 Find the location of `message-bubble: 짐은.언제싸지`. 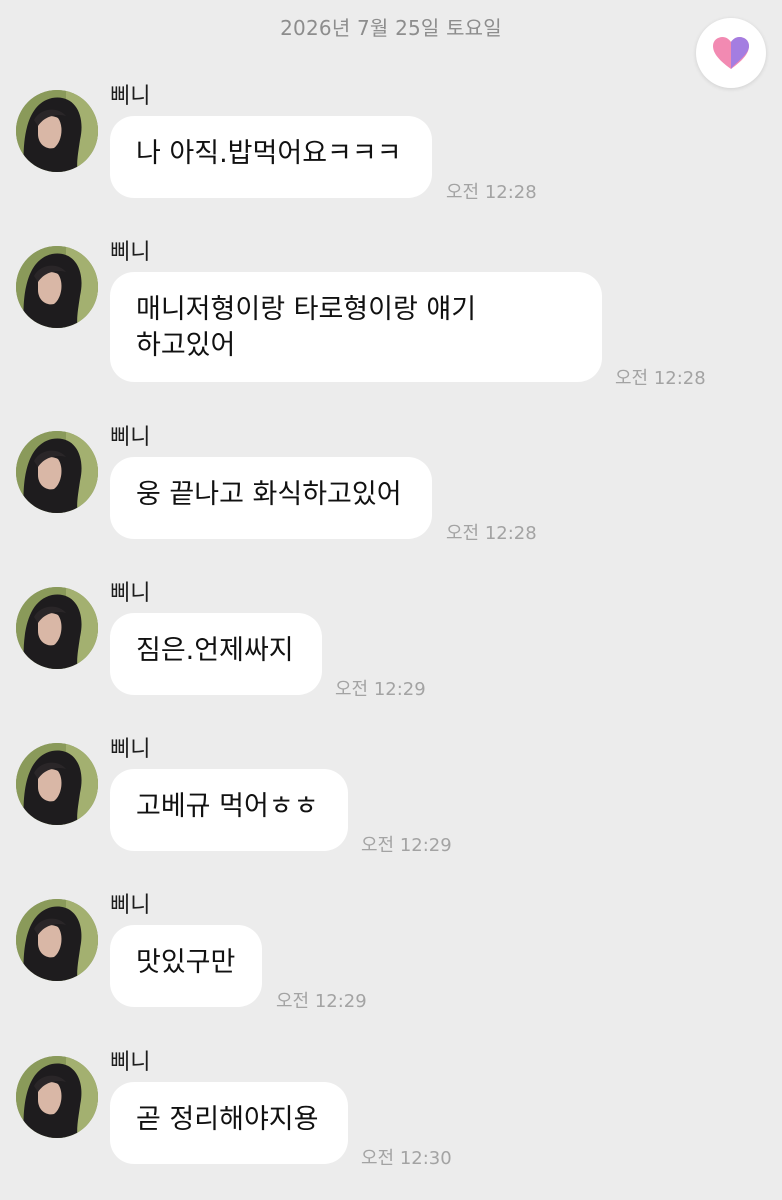

message-bubble: 짐은.언제싸지 is located at coordinates (216, 654).